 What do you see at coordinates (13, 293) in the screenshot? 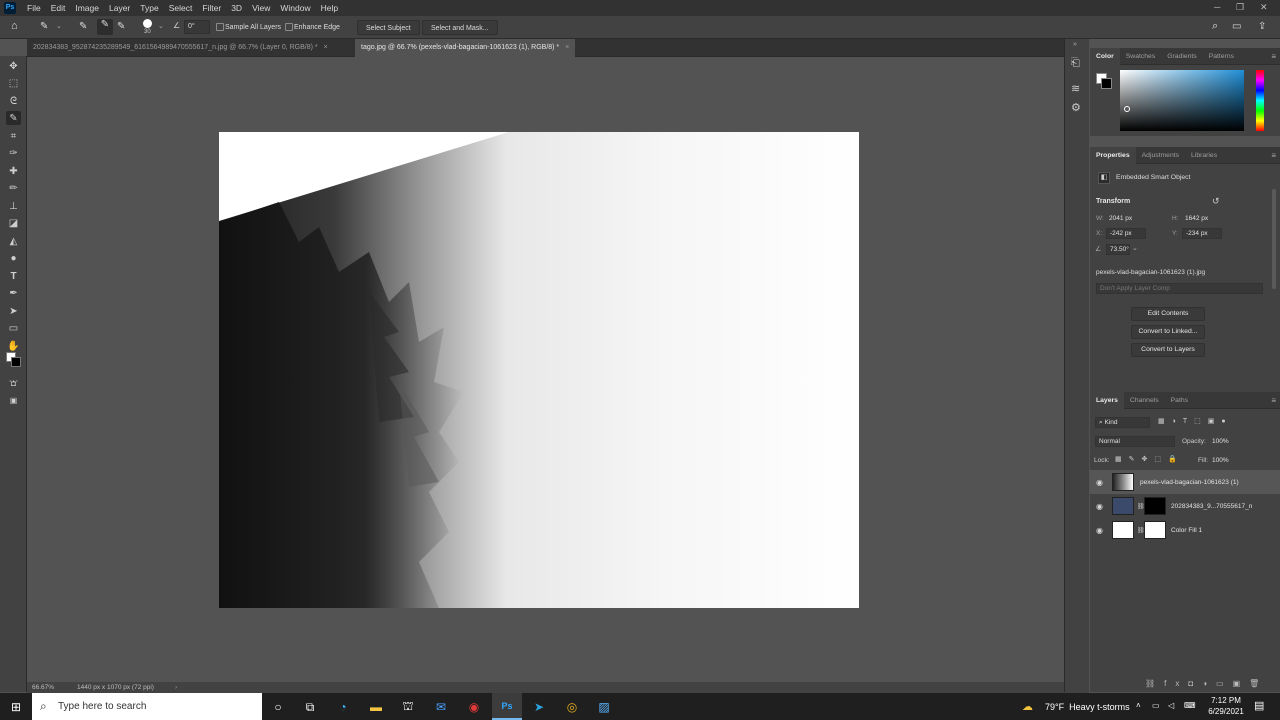
I see `pen-tool-icon: ✒` at bounding box center [13, 293].